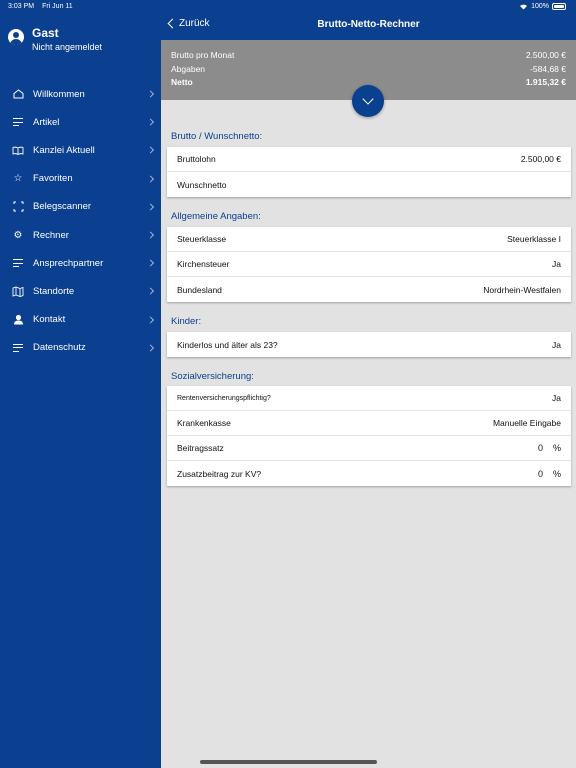 This screenshot has width=576, height=768. What do you see at coordinates (217, 136) in the screenshot?
I see `section-title-brutto: Brutto / Wunschnetto:` at bounding box center [217, 136].